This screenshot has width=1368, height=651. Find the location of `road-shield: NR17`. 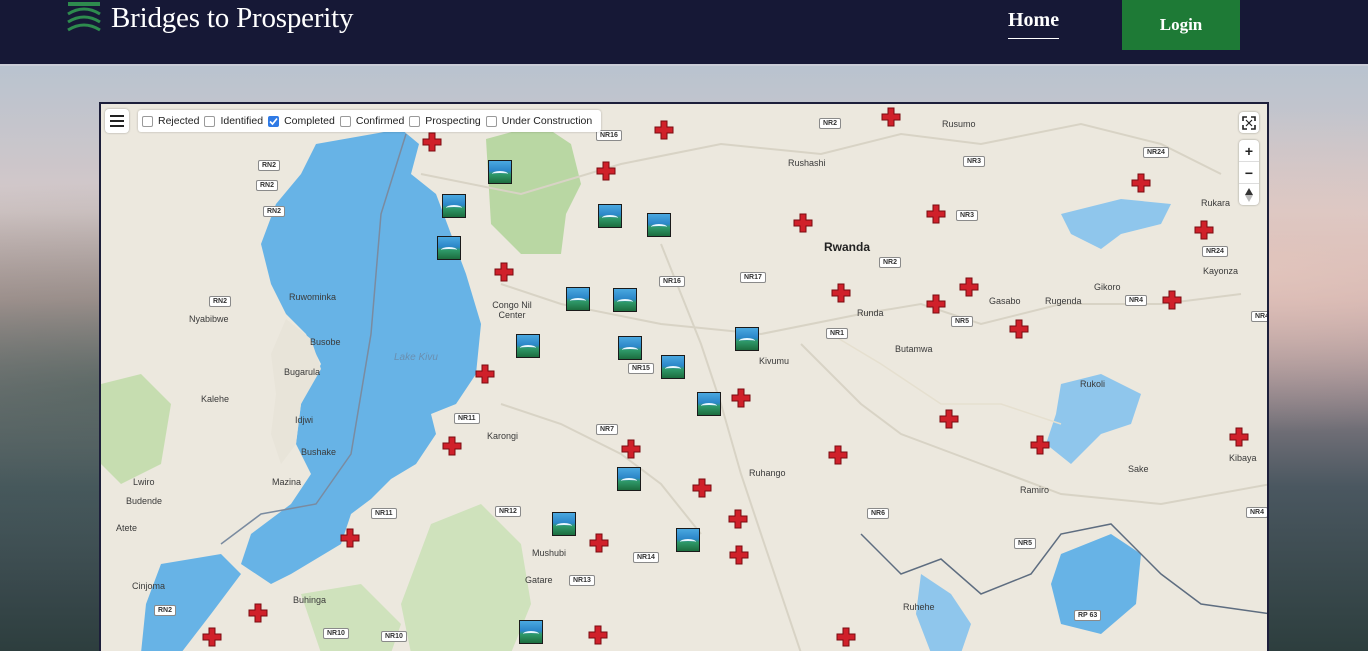

road-shield: NR17 is located at coordinates (753, 277).